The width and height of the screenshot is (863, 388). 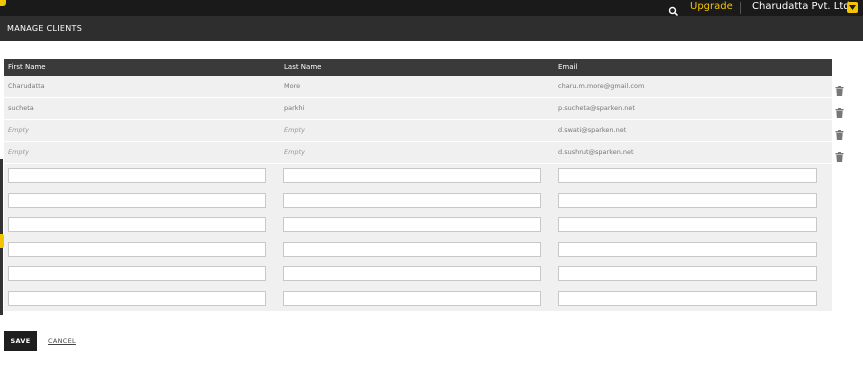 I want to click on column-header-last-name: Last Name, so click(x=303, y=67).